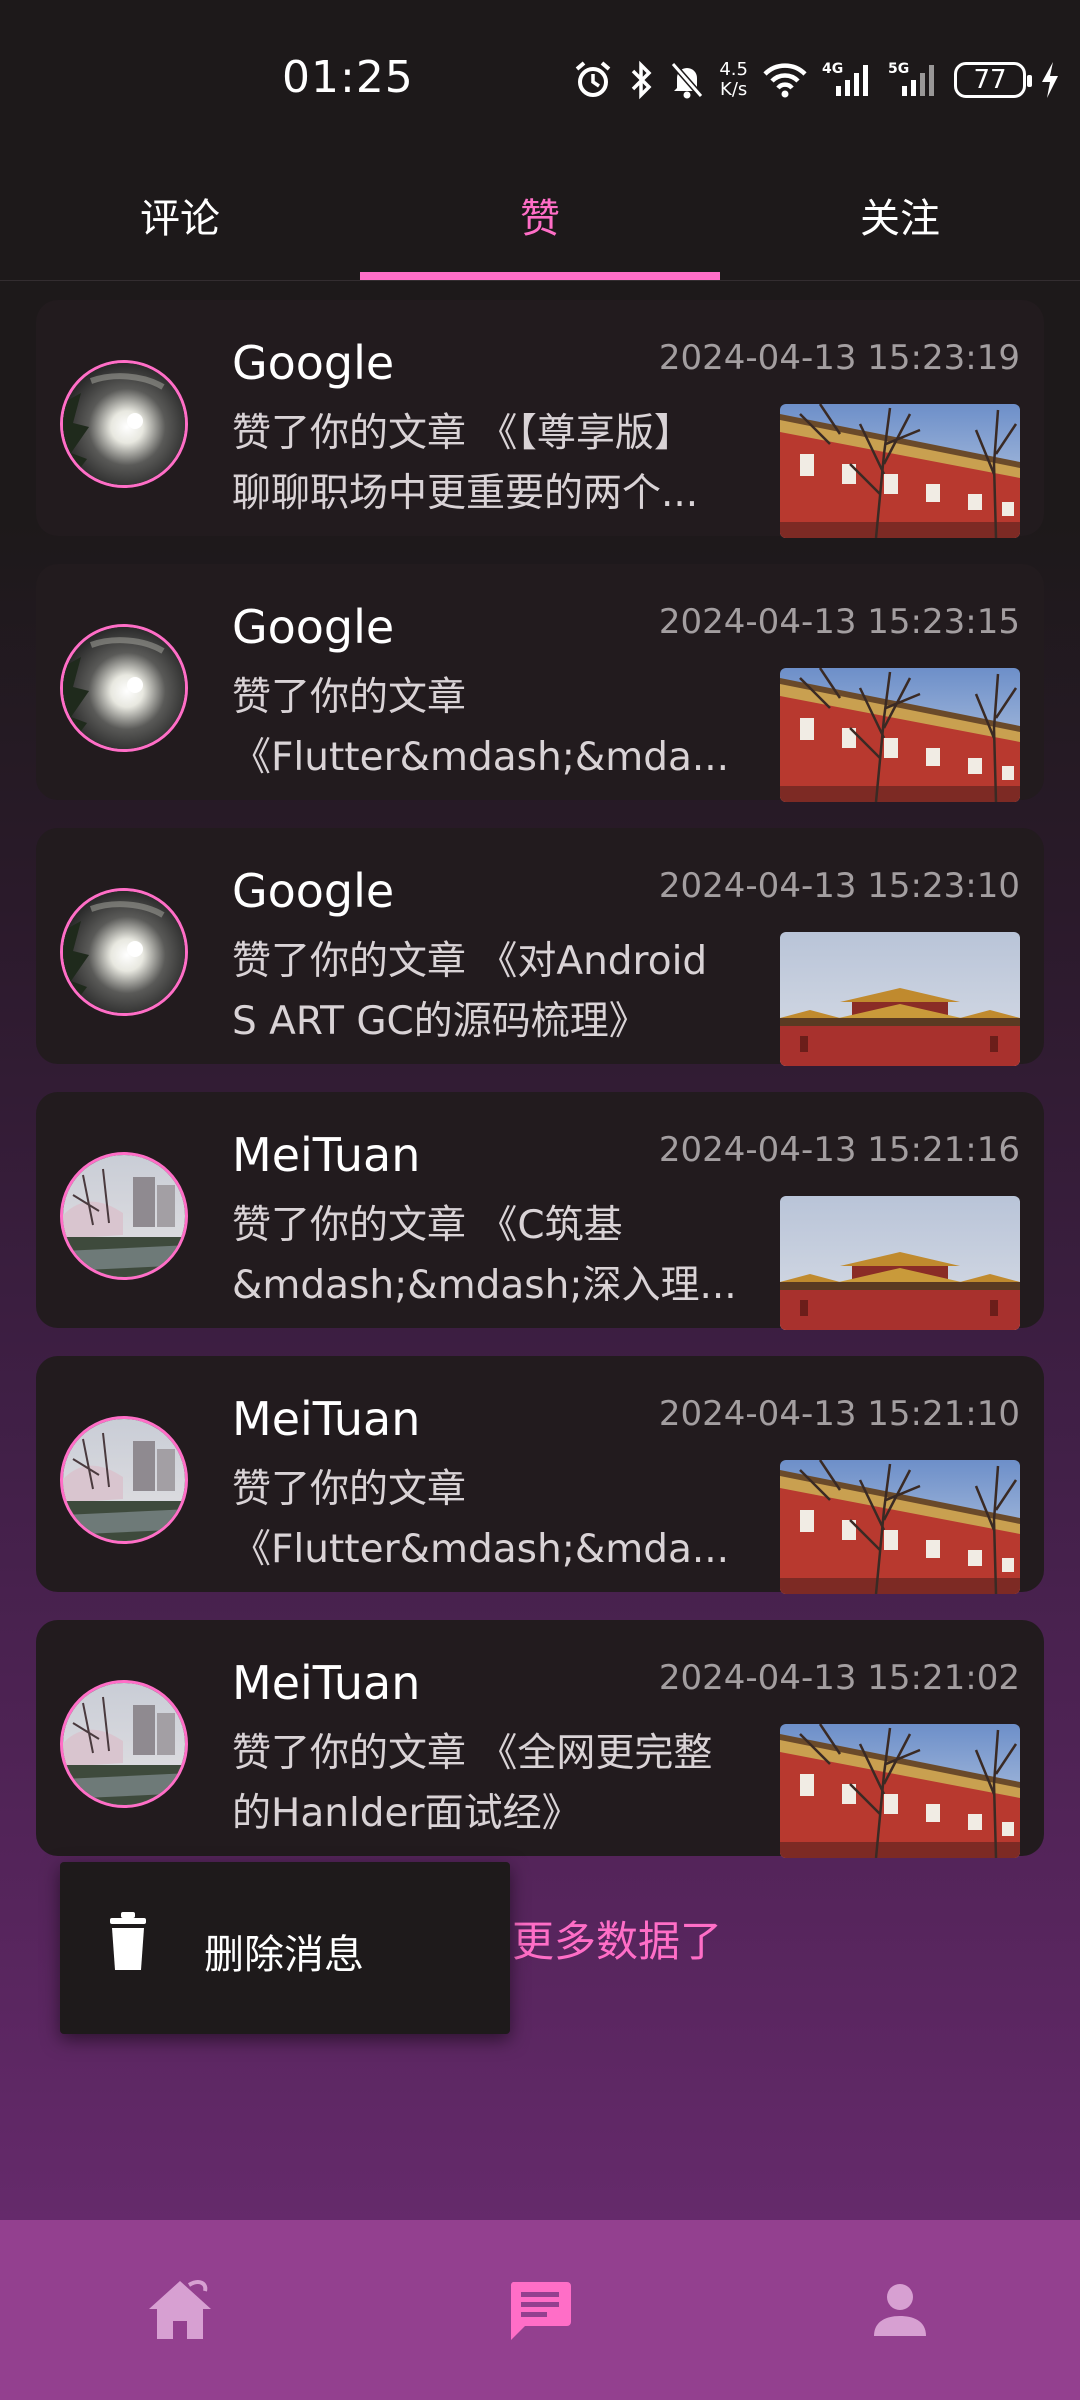 This screenshot has height=2400, width=1080. I want to click on person-icon, so click(900, 2310).